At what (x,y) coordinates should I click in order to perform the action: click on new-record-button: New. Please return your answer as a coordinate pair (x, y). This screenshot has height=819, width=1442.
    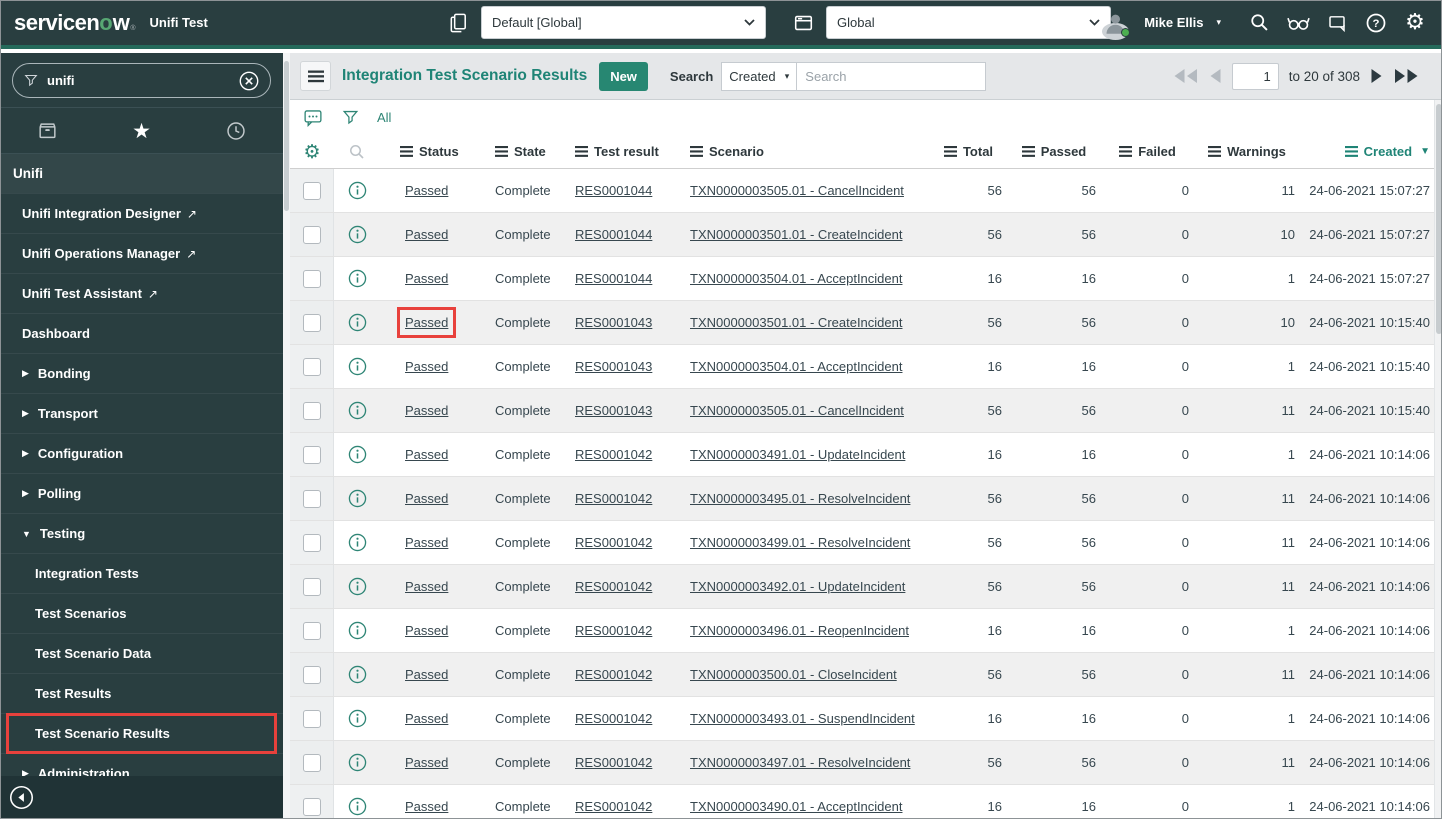
    Looking at the image, I should click on (623, 76).